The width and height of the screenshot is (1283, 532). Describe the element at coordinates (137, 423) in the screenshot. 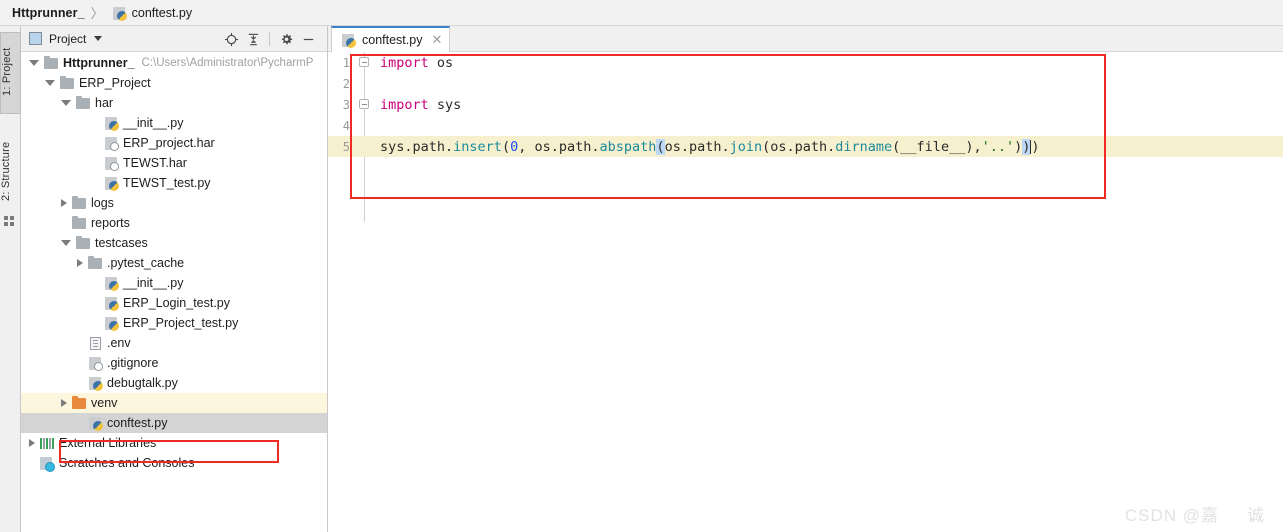

I see `tree-item-label: conftest.py` at that location.